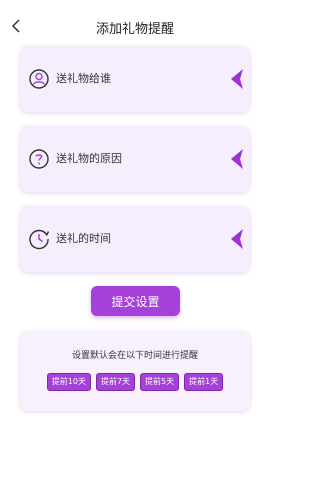 This screenshot has height=480, width=320. Describe the element at coordinates (135, 301) in the screenshot. I see `submit-button: 提交设置` at that location.